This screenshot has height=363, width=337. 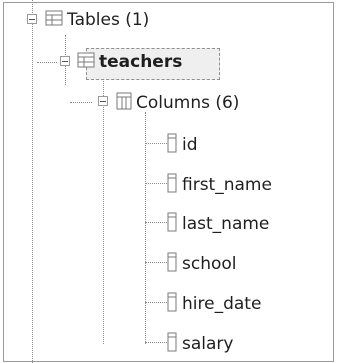 What do you see at coordinates (32, 19) in the screenshot?
I see `collapse-tables-toggle` at bounding box center [32, 19].